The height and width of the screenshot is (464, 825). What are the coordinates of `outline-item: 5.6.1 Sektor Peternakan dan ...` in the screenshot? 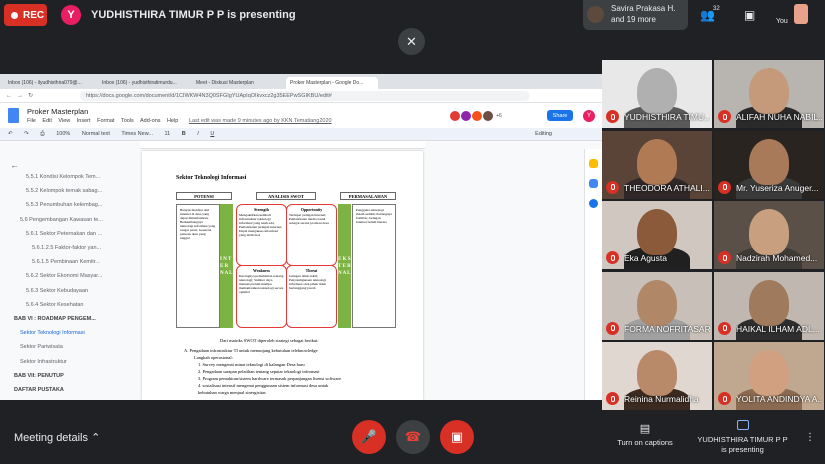 It's located at (54, 236).